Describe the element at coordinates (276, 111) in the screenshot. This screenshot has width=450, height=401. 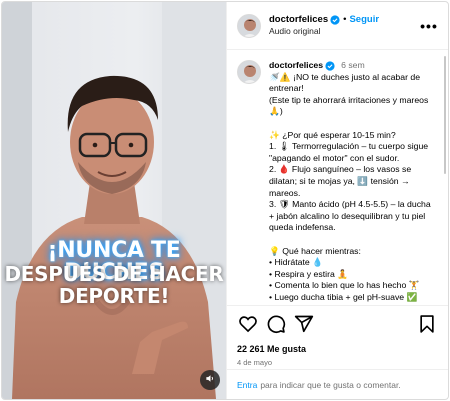
I see `caption-line: 🙏)` at that location.